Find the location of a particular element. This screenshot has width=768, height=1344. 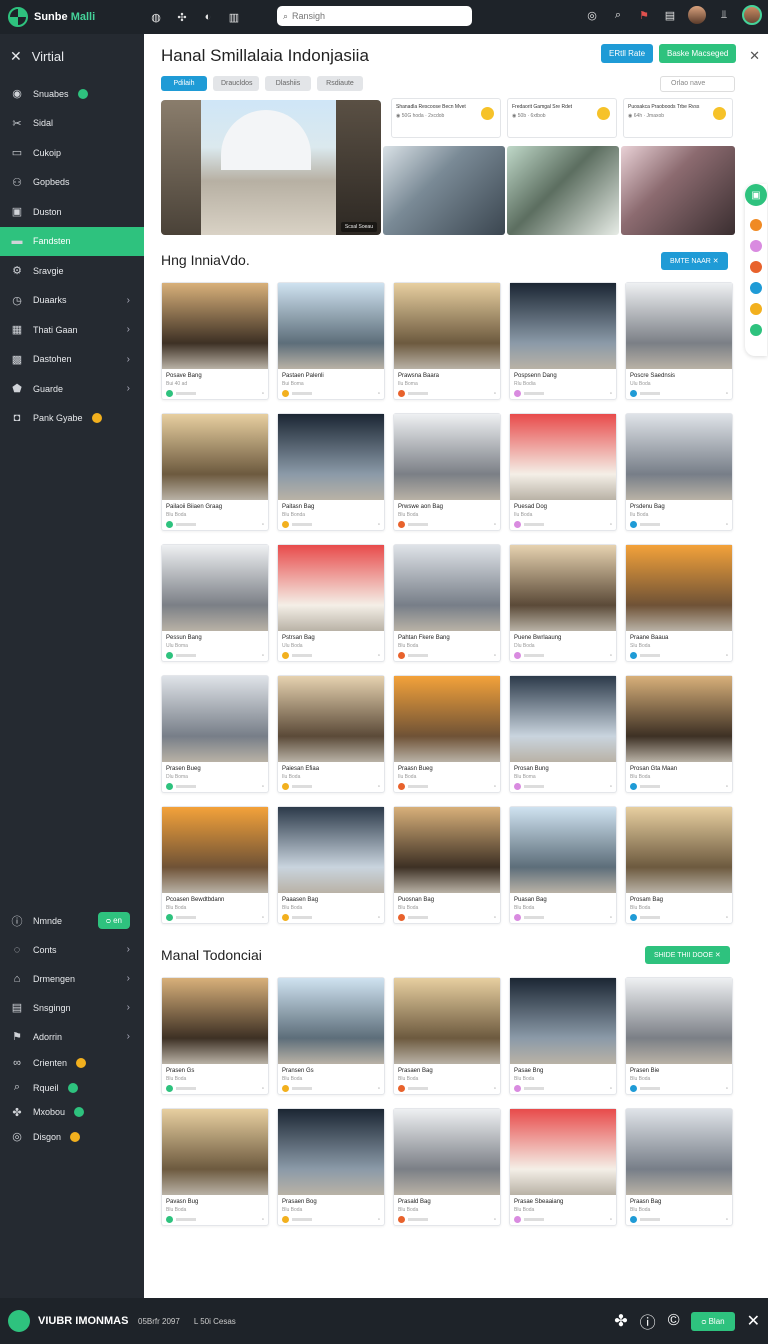

sidebar-item-5: ▬ Fandsten is located at coordinates (72, 241).